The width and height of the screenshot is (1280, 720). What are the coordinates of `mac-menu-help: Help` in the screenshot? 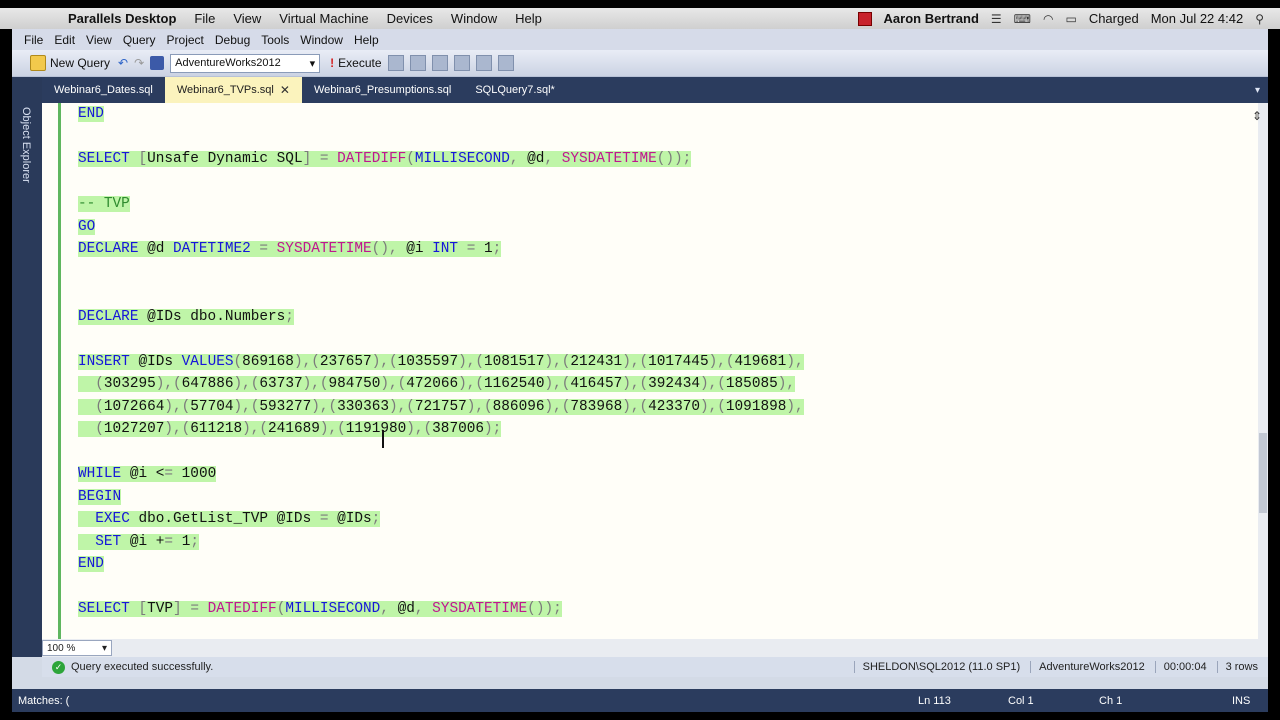 It's located at (528, 18).